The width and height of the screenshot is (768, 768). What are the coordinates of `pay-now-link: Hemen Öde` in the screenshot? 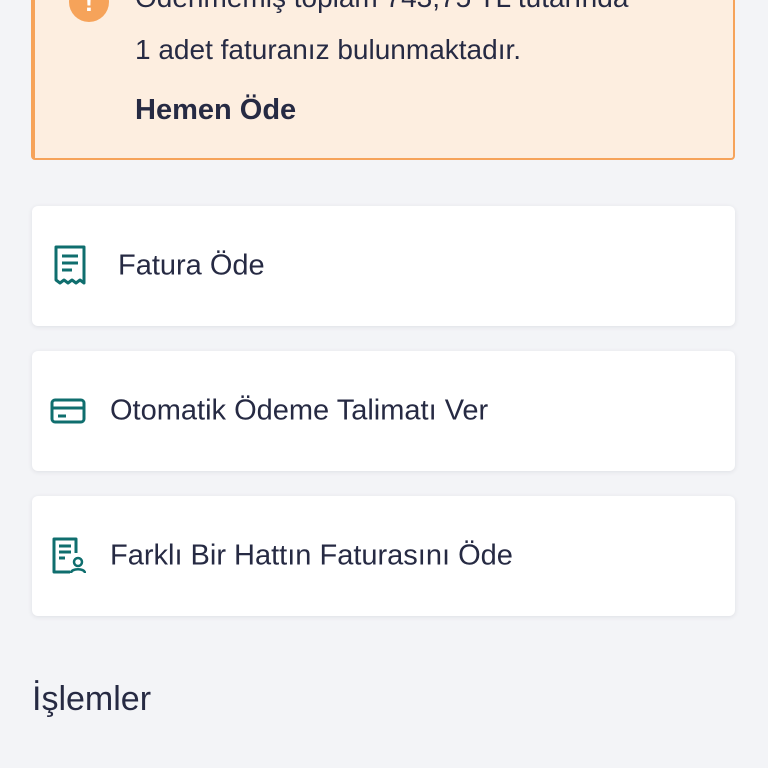 It's located at (215, 110).